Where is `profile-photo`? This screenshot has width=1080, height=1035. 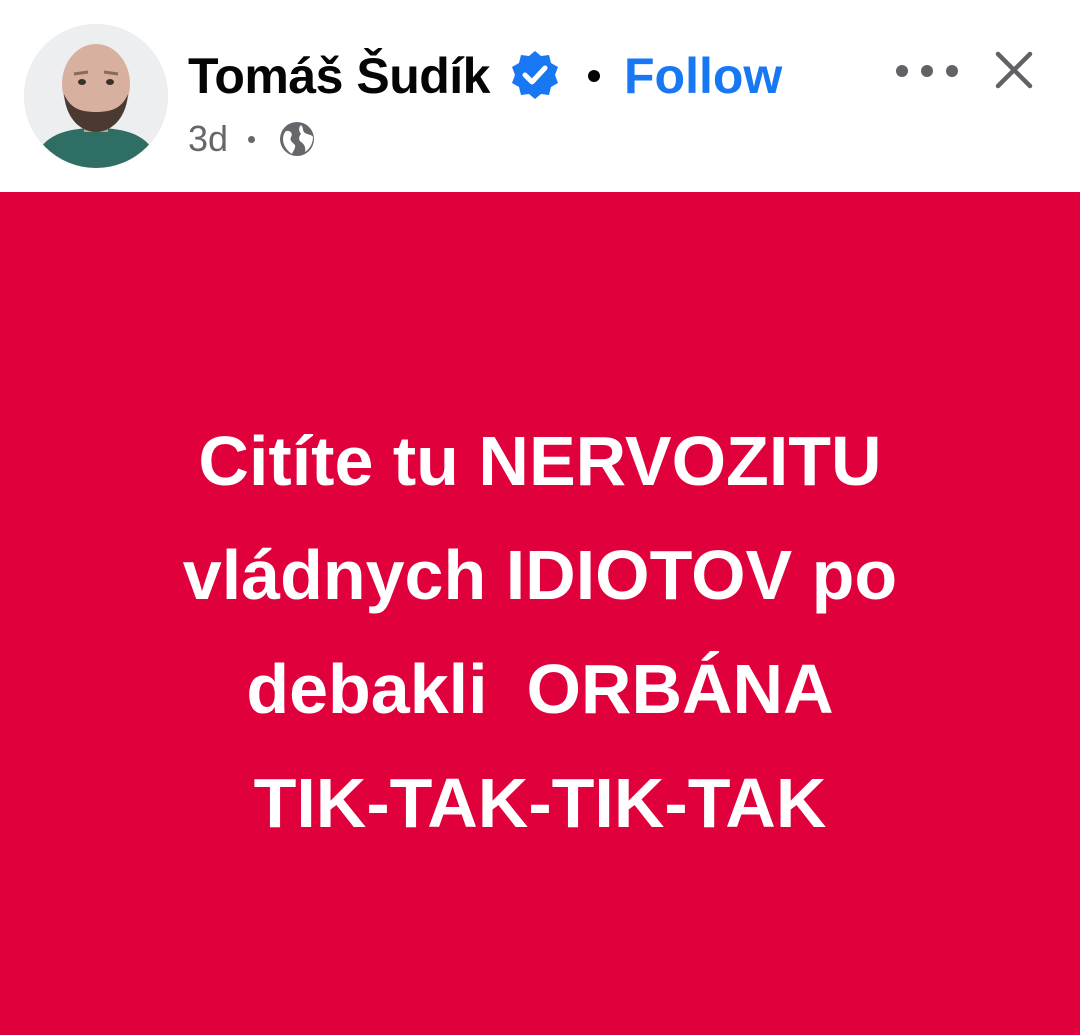
profile-photo is located at coordinates (96, 96).